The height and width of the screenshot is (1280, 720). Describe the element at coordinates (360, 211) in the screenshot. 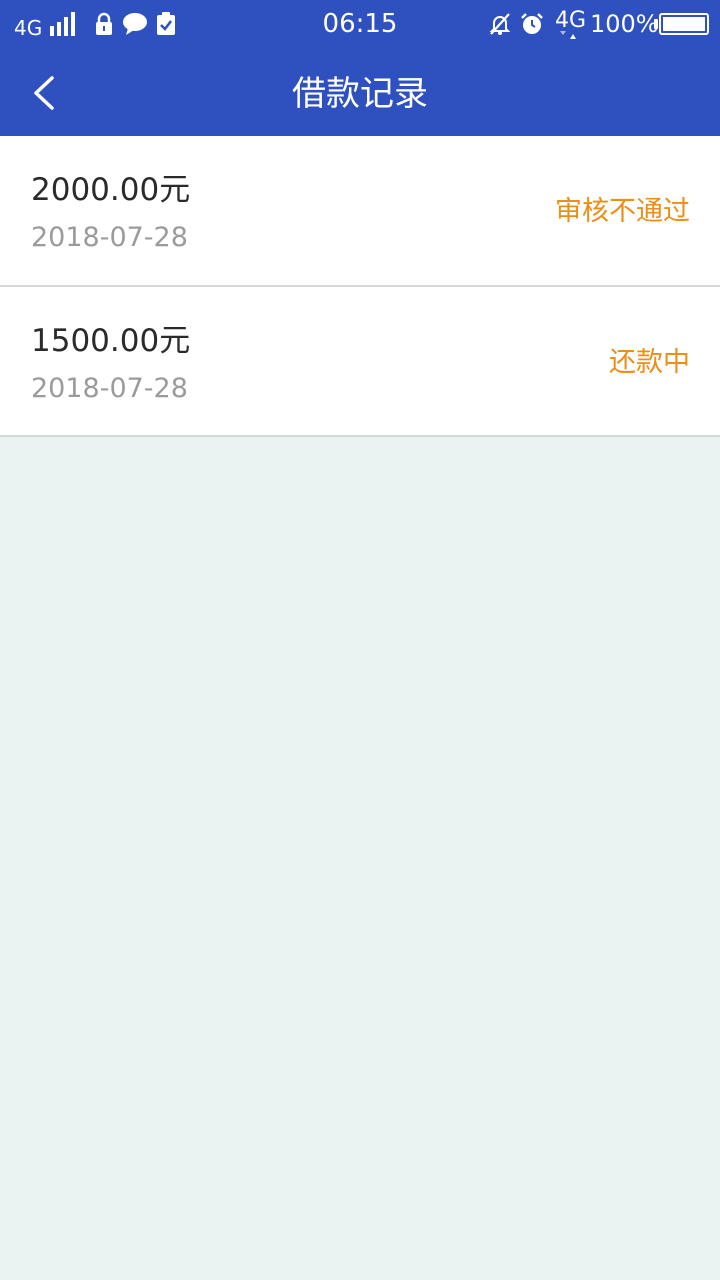

I see `loan-record-item: 2000.00元 2018-07-28 审核不通过` at that location.